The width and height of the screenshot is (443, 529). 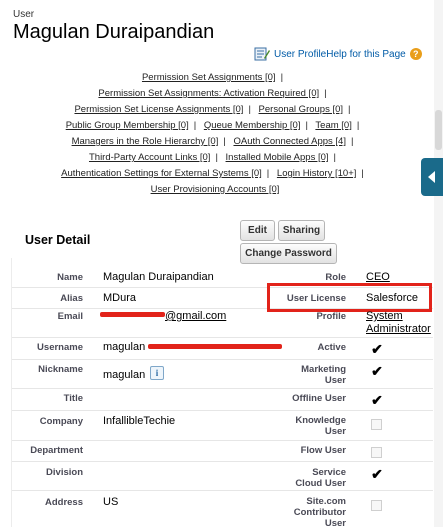 What do you see at coordinates (323, 369) in the screenshot?
I see `label-line: Marketing` at bounding box center [323, 369].